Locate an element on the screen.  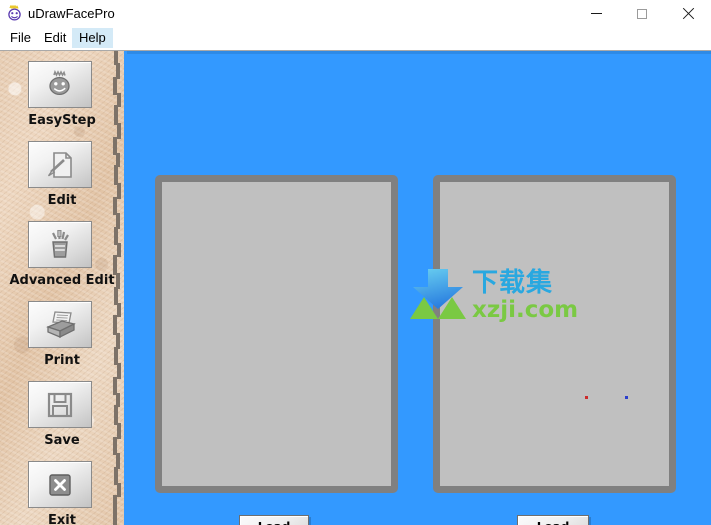
close-box-icon is located at coordinates (60, 484).